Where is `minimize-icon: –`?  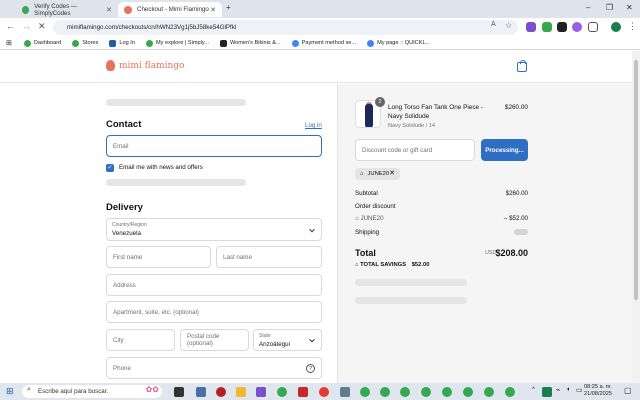
minimize-icon: – is located at coordinates (588, 7).